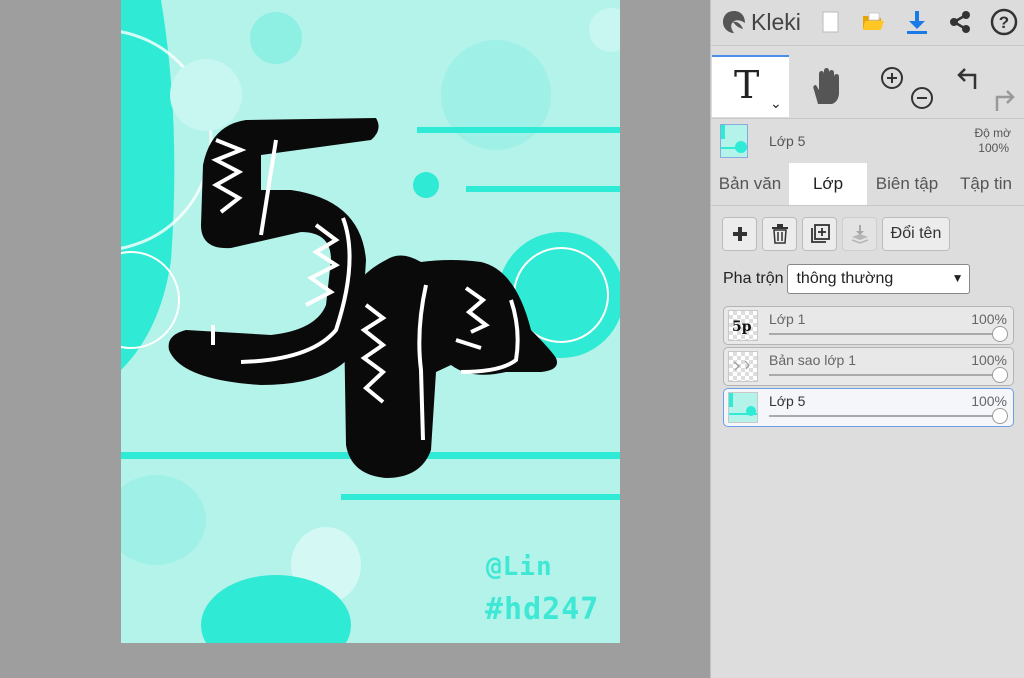  I want to click on tab-layers: Lớp, so click(828, 184).